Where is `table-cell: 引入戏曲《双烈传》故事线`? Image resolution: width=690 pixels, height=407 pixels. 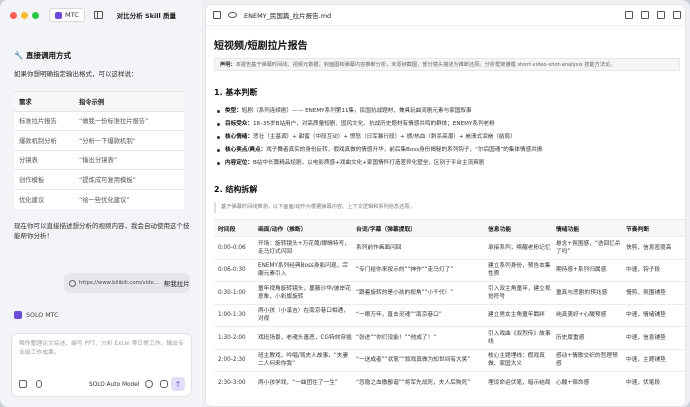 table-cell: 引入戏曲《双烈传》故事线 is located at coordinates (518, 337).